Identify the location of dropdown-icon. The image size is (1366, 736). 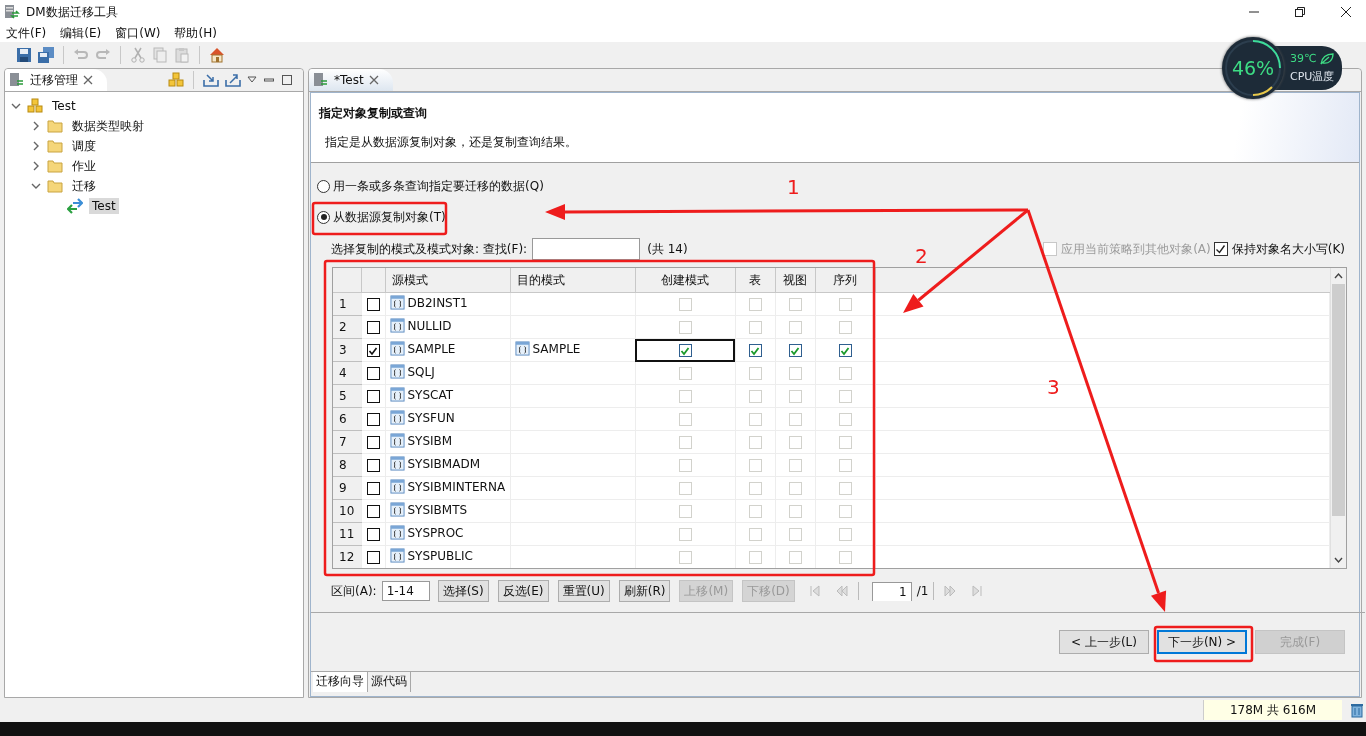
(252, 80).